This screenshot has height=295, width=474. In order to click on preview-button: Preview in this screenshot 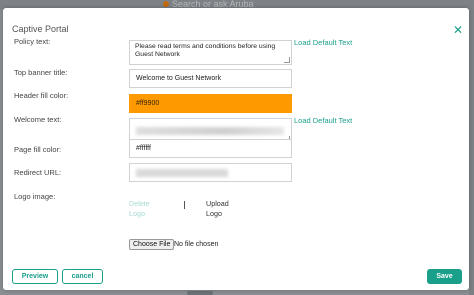, I will do `click(35, 276)`.